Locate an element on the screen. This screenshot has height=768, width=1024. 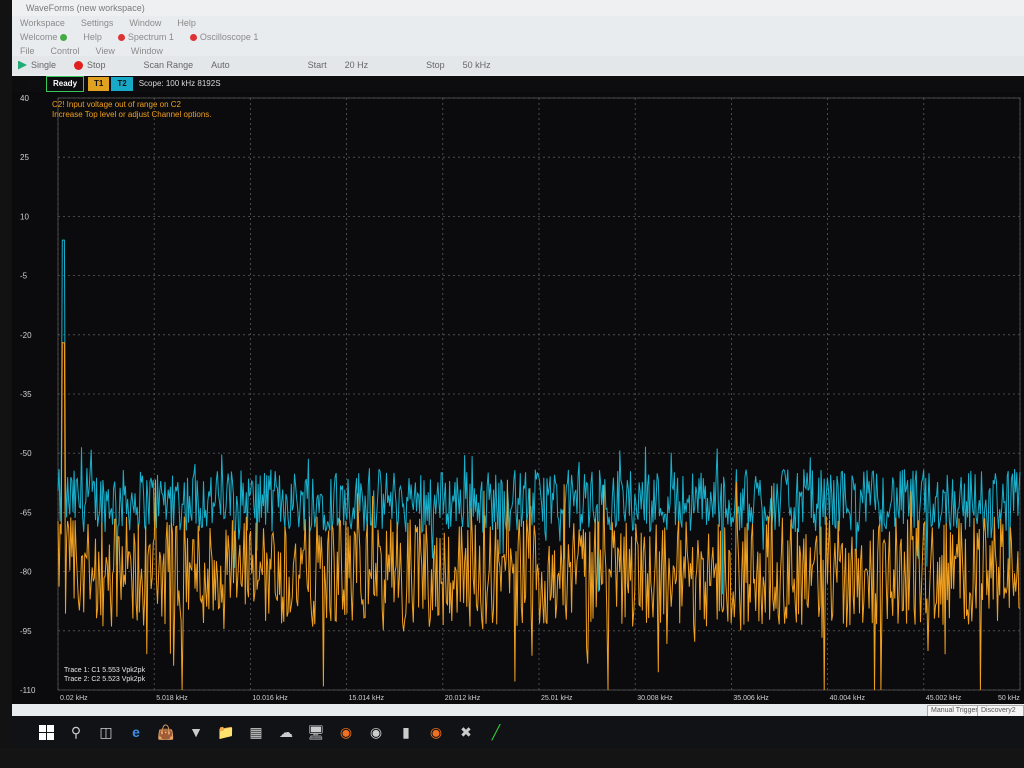
menu-settings: Settings is located at coordinates (97, 23).